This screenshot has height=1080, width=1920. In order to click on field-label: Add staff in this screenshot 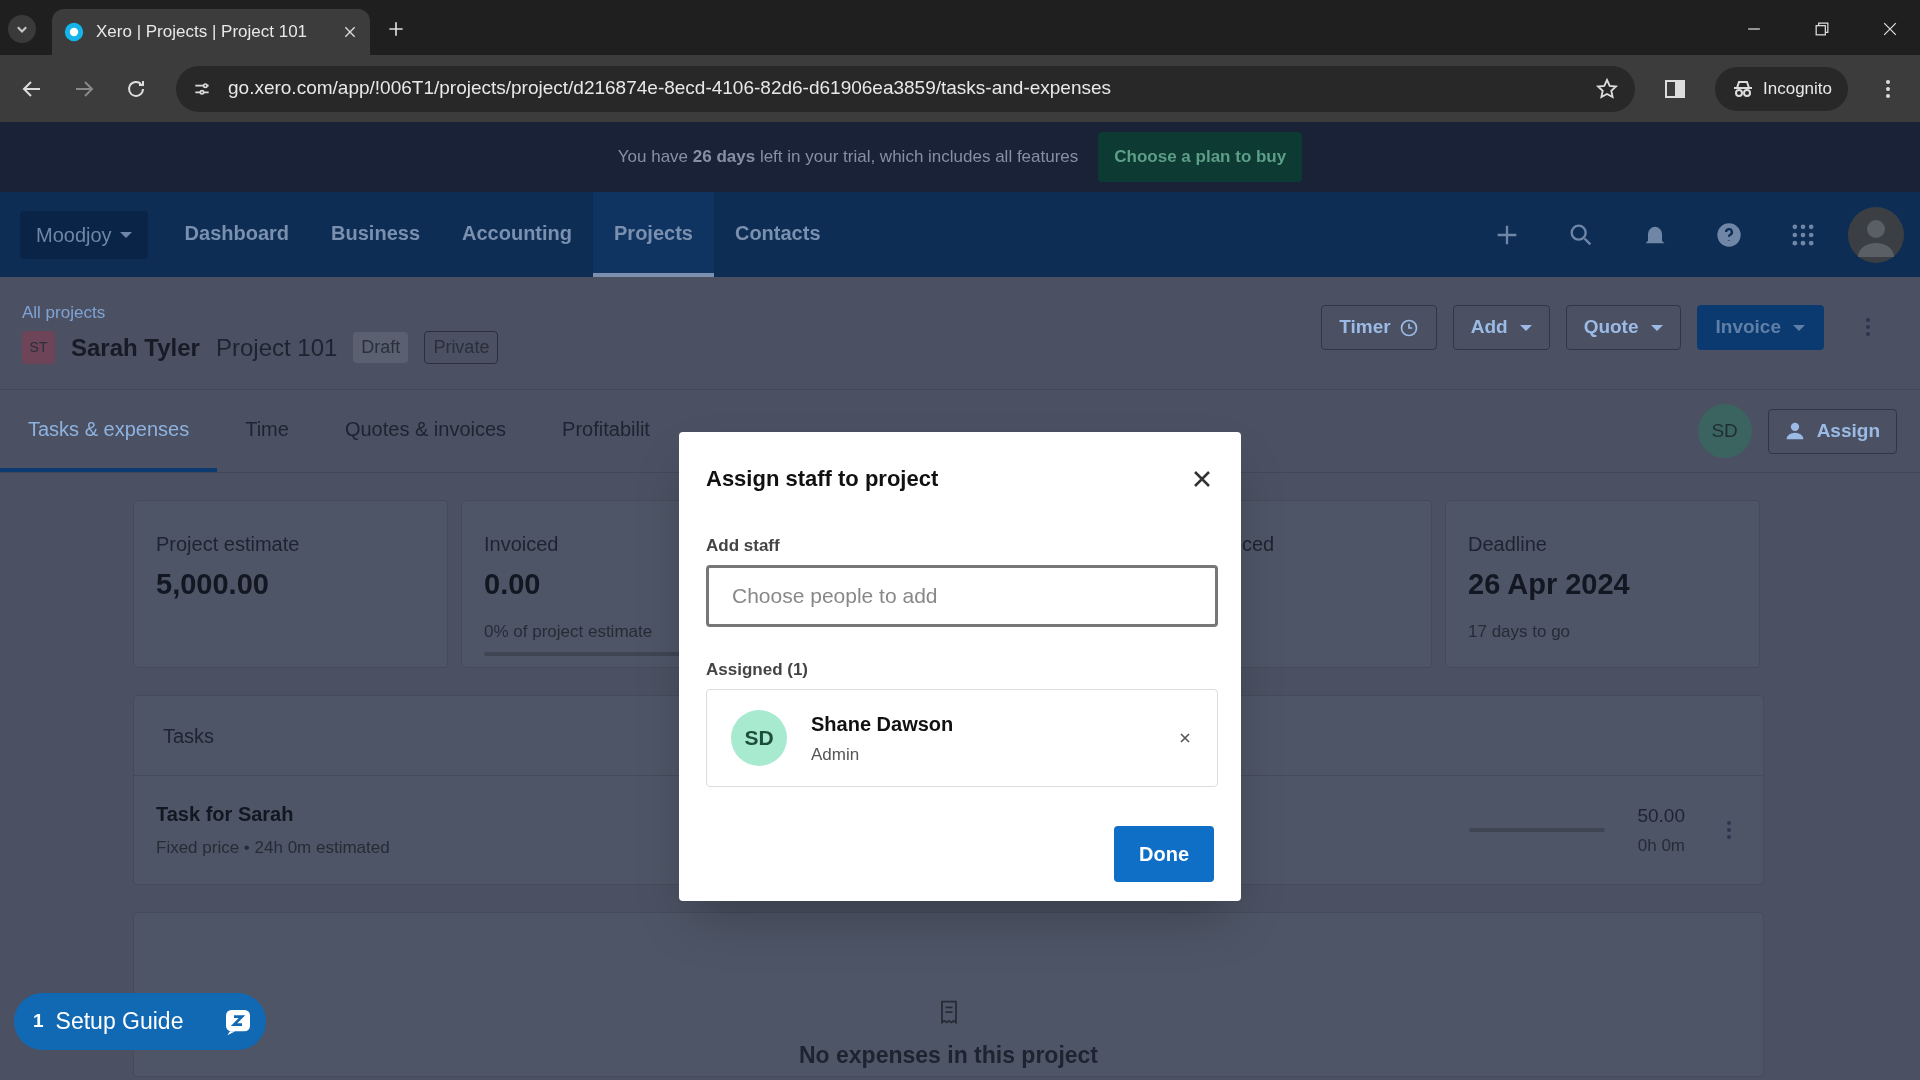, I will do `click(743, 546)`.